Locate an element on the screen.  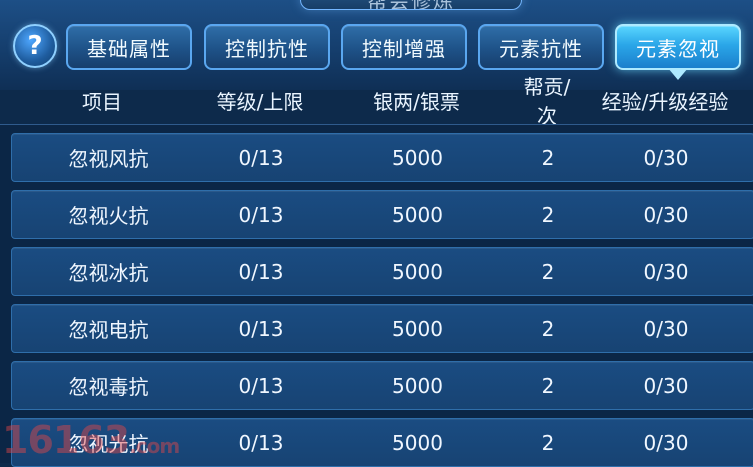
header-contribution: 帮贡/次 is located at coordinates (547, 101).